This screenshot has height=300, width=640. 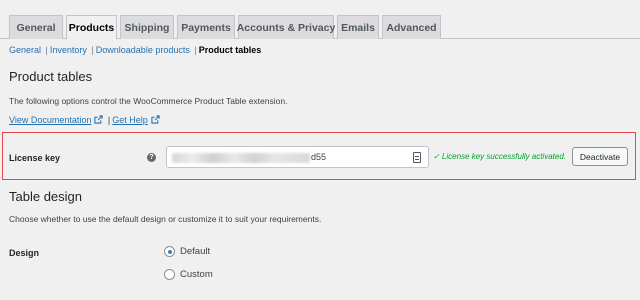 I want to click on design-default-radio, so click(x=169, y=251).